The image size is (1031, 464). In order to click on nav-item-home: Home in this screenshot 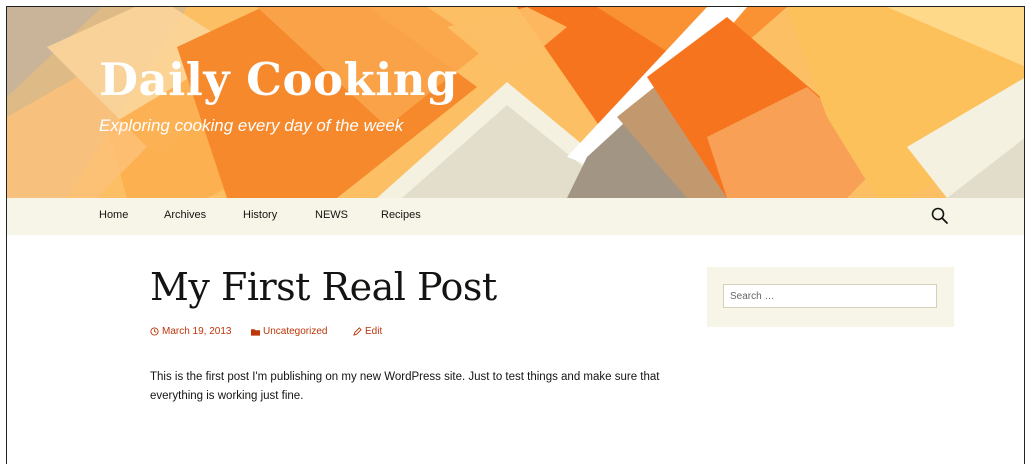, I will do `click(113, 215)`.